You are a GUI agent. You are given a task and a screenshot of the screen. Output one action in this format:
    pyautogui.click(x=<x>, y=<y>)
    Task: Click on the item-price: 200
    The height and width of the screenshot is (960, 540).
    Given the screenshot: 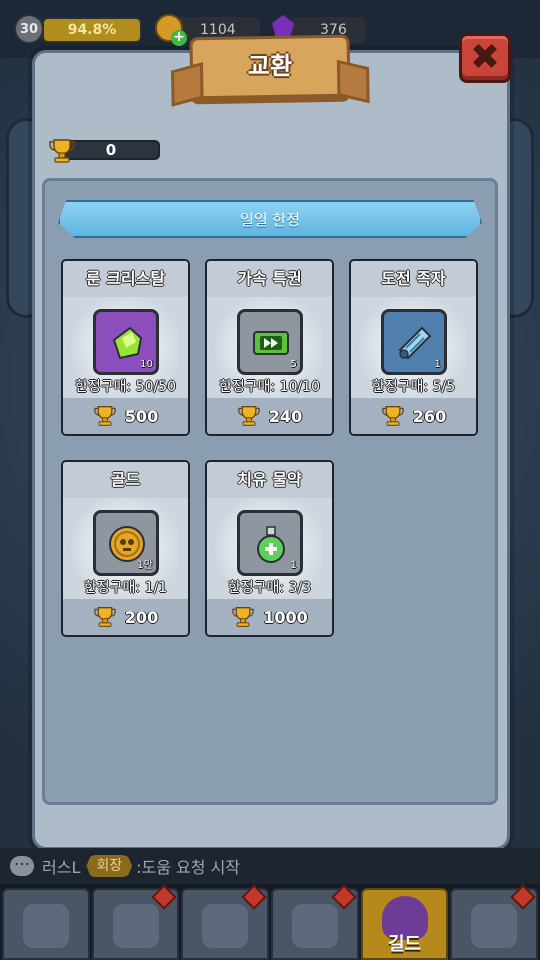 What is the action you would take?
    pyautogui.click(x=141, y=617)
    